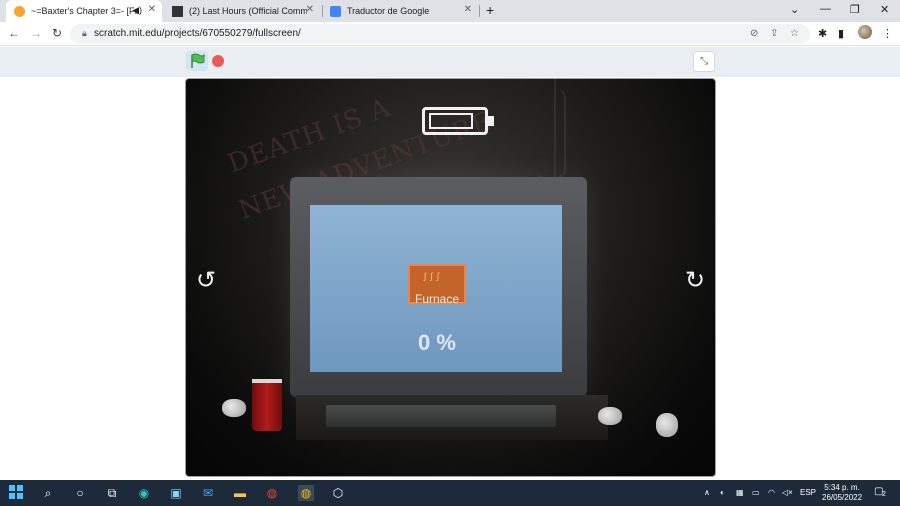  I want to click on search-icon: ⌕, so click(48, 493).